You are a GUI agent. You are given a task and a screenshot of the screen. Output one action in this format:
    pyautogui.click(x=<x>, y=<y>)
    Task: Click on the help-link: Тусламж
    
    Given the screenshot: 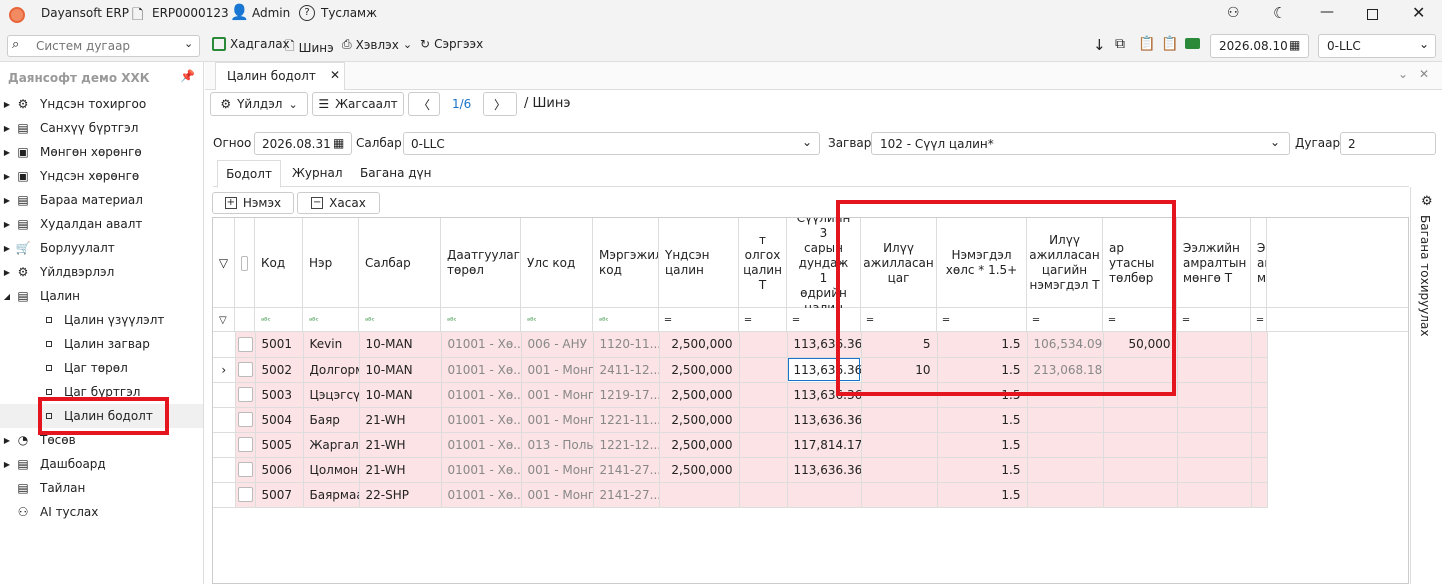 What is the action you would take?
    pyautogui.click(x=349, y=13)
    